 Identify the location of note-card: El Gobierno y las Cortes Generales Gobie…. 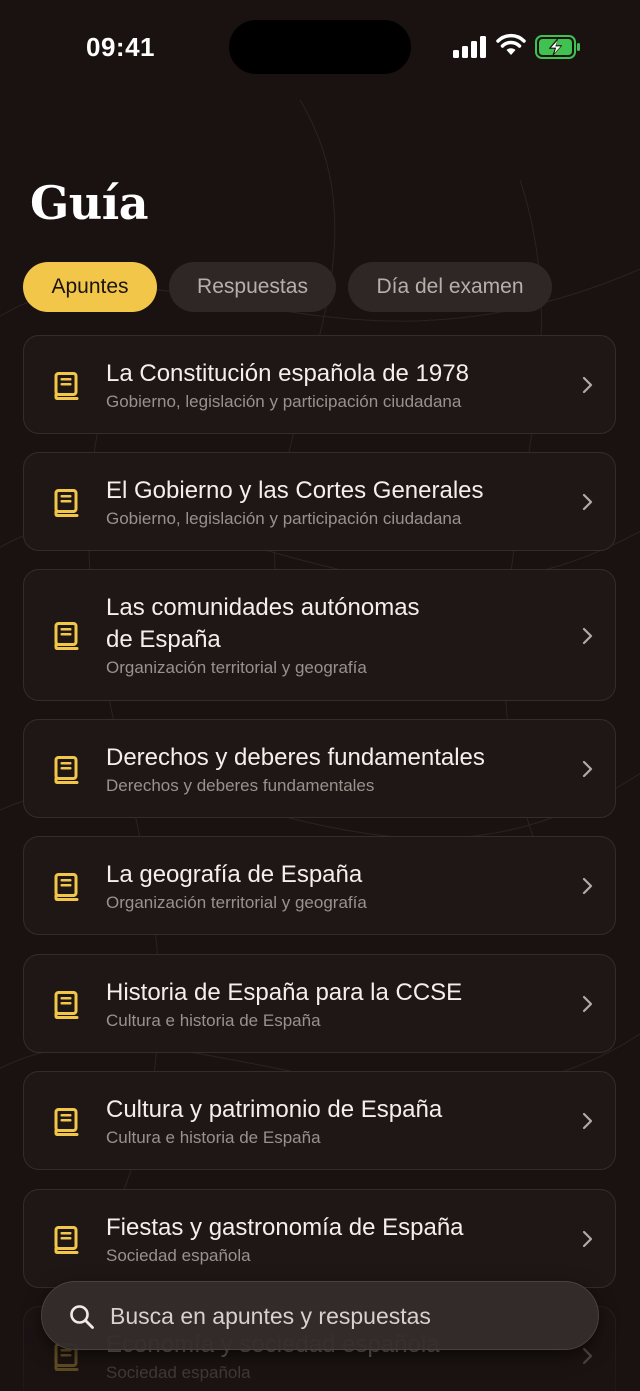
(319, 501).